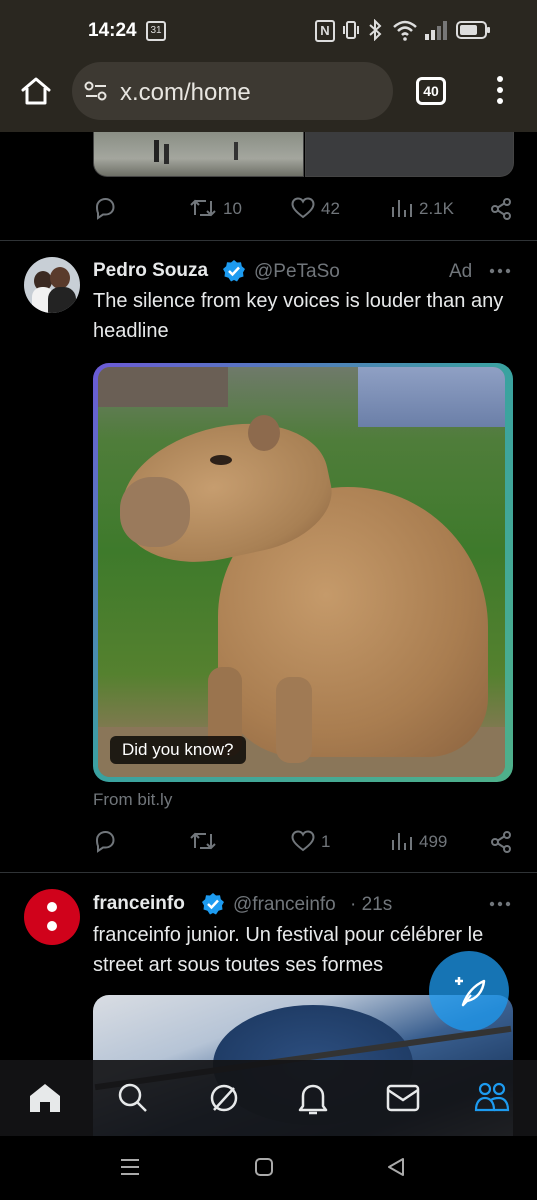 The height and width of the screenshot is (1200, 537). I want to click on browser-toolbar: x.com/home 40, so click(268, 95).